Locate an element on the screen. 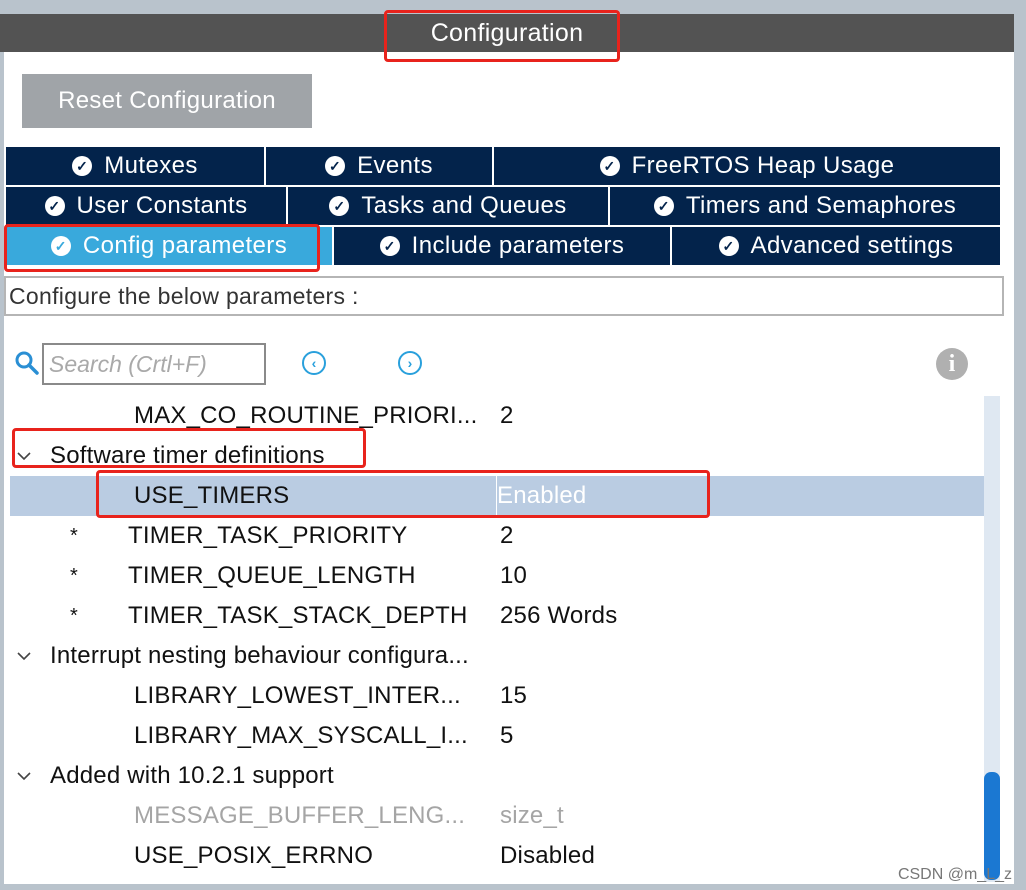 The width and height of the screenshot is (1026, 890). window-bottom-edge is located at coordinates (513, 887).